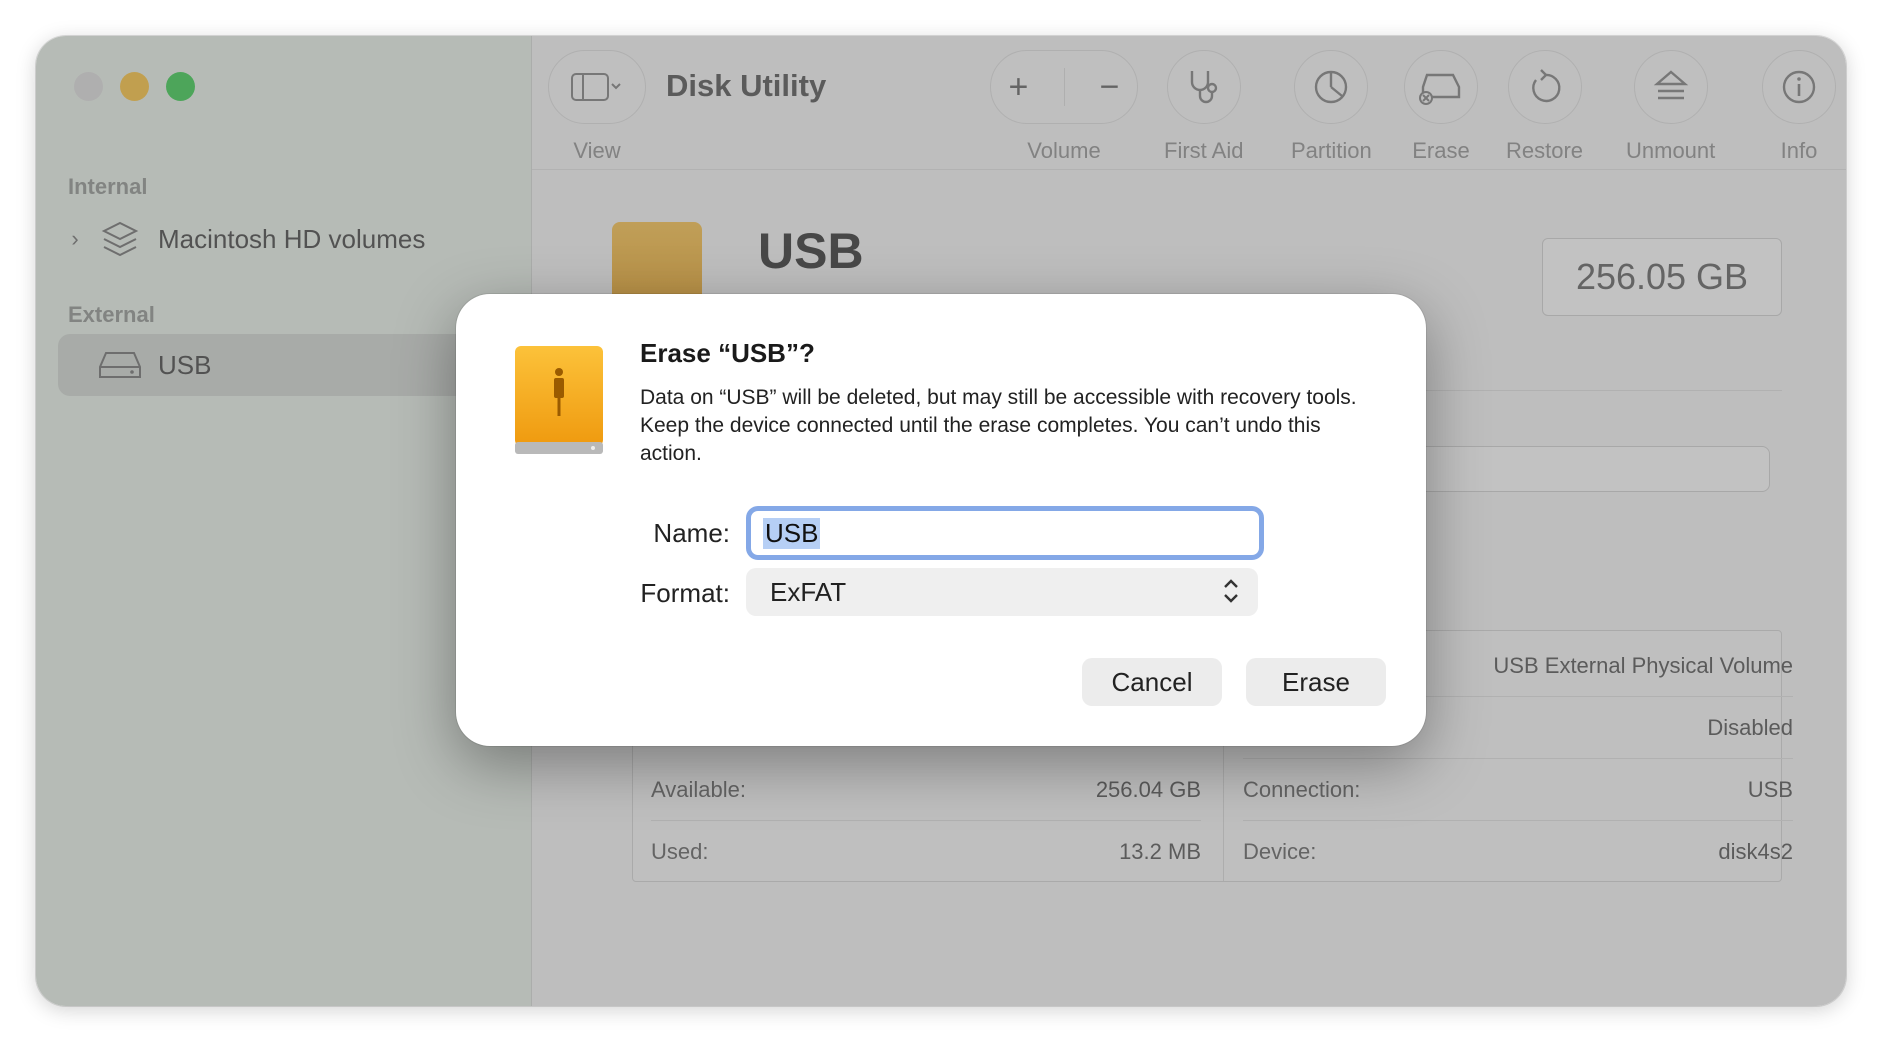 The height and width of the screenshot is (1042, 1882). Describe the element at coordinates (808, 591) in the screenshot. I see `format-select-value: ExFAT` at that location.